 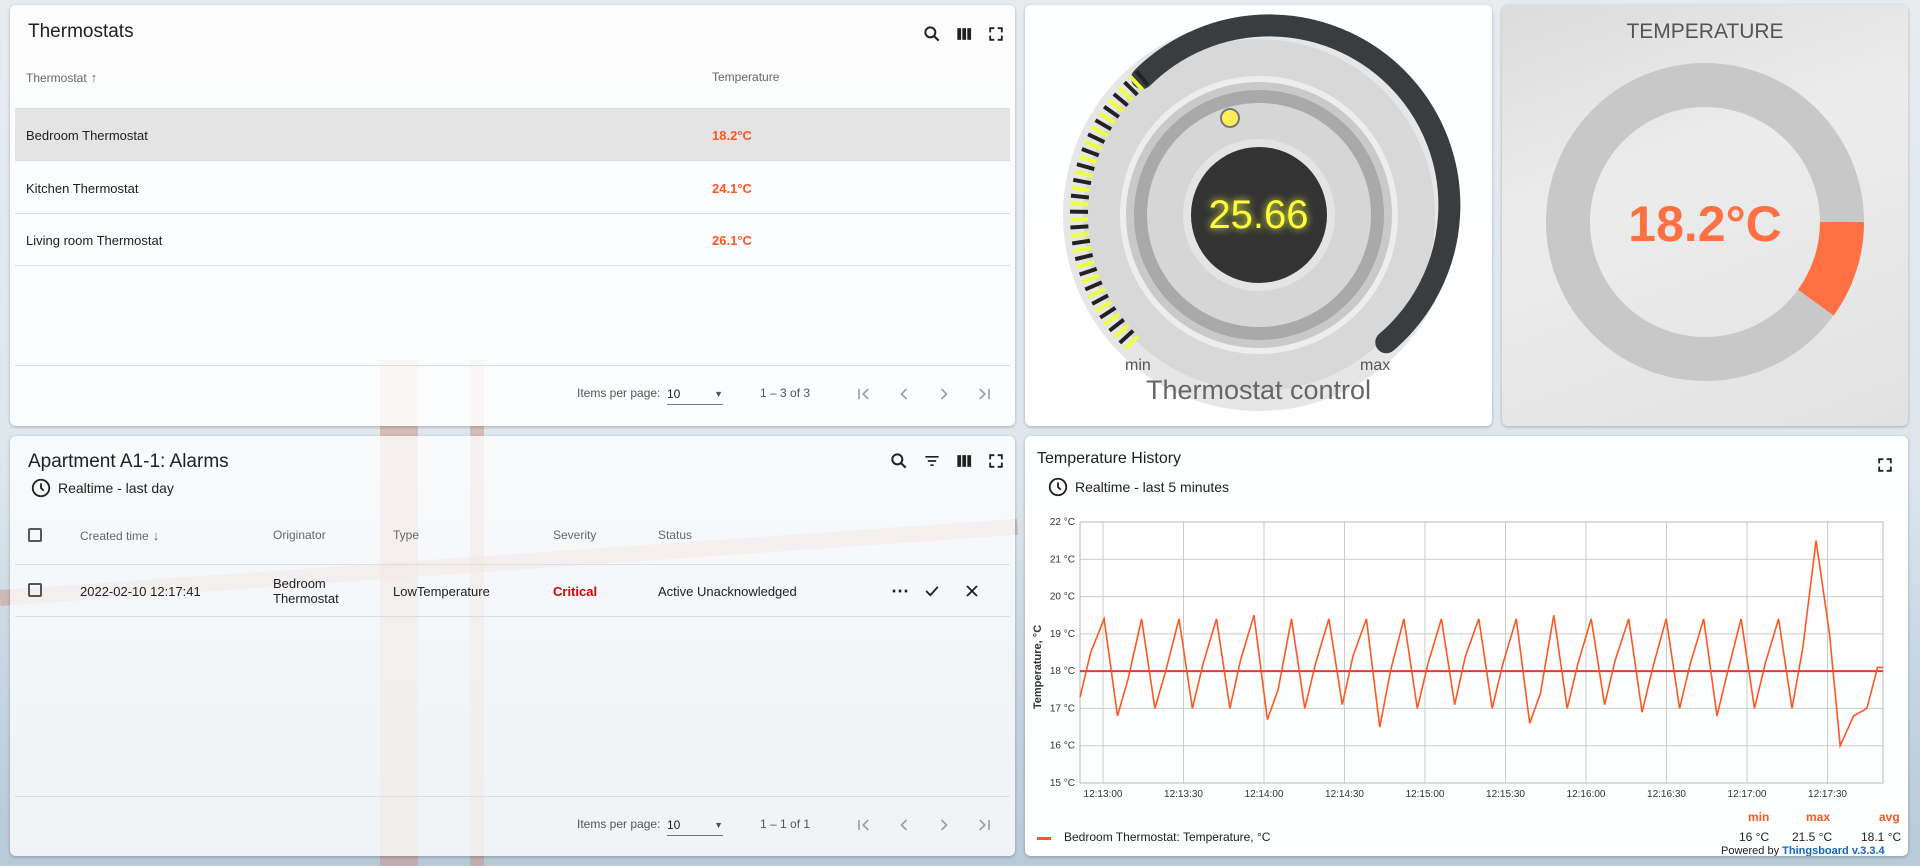 What do you see at coordinates (932, 461) in the screenshot?
I see `filter-icon` at bounding box center [932, 461].